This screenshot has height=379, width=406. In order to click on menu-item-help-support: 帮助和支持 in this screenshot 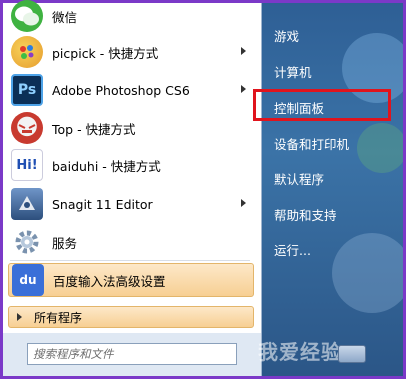, I will do `click(305, 214)`.